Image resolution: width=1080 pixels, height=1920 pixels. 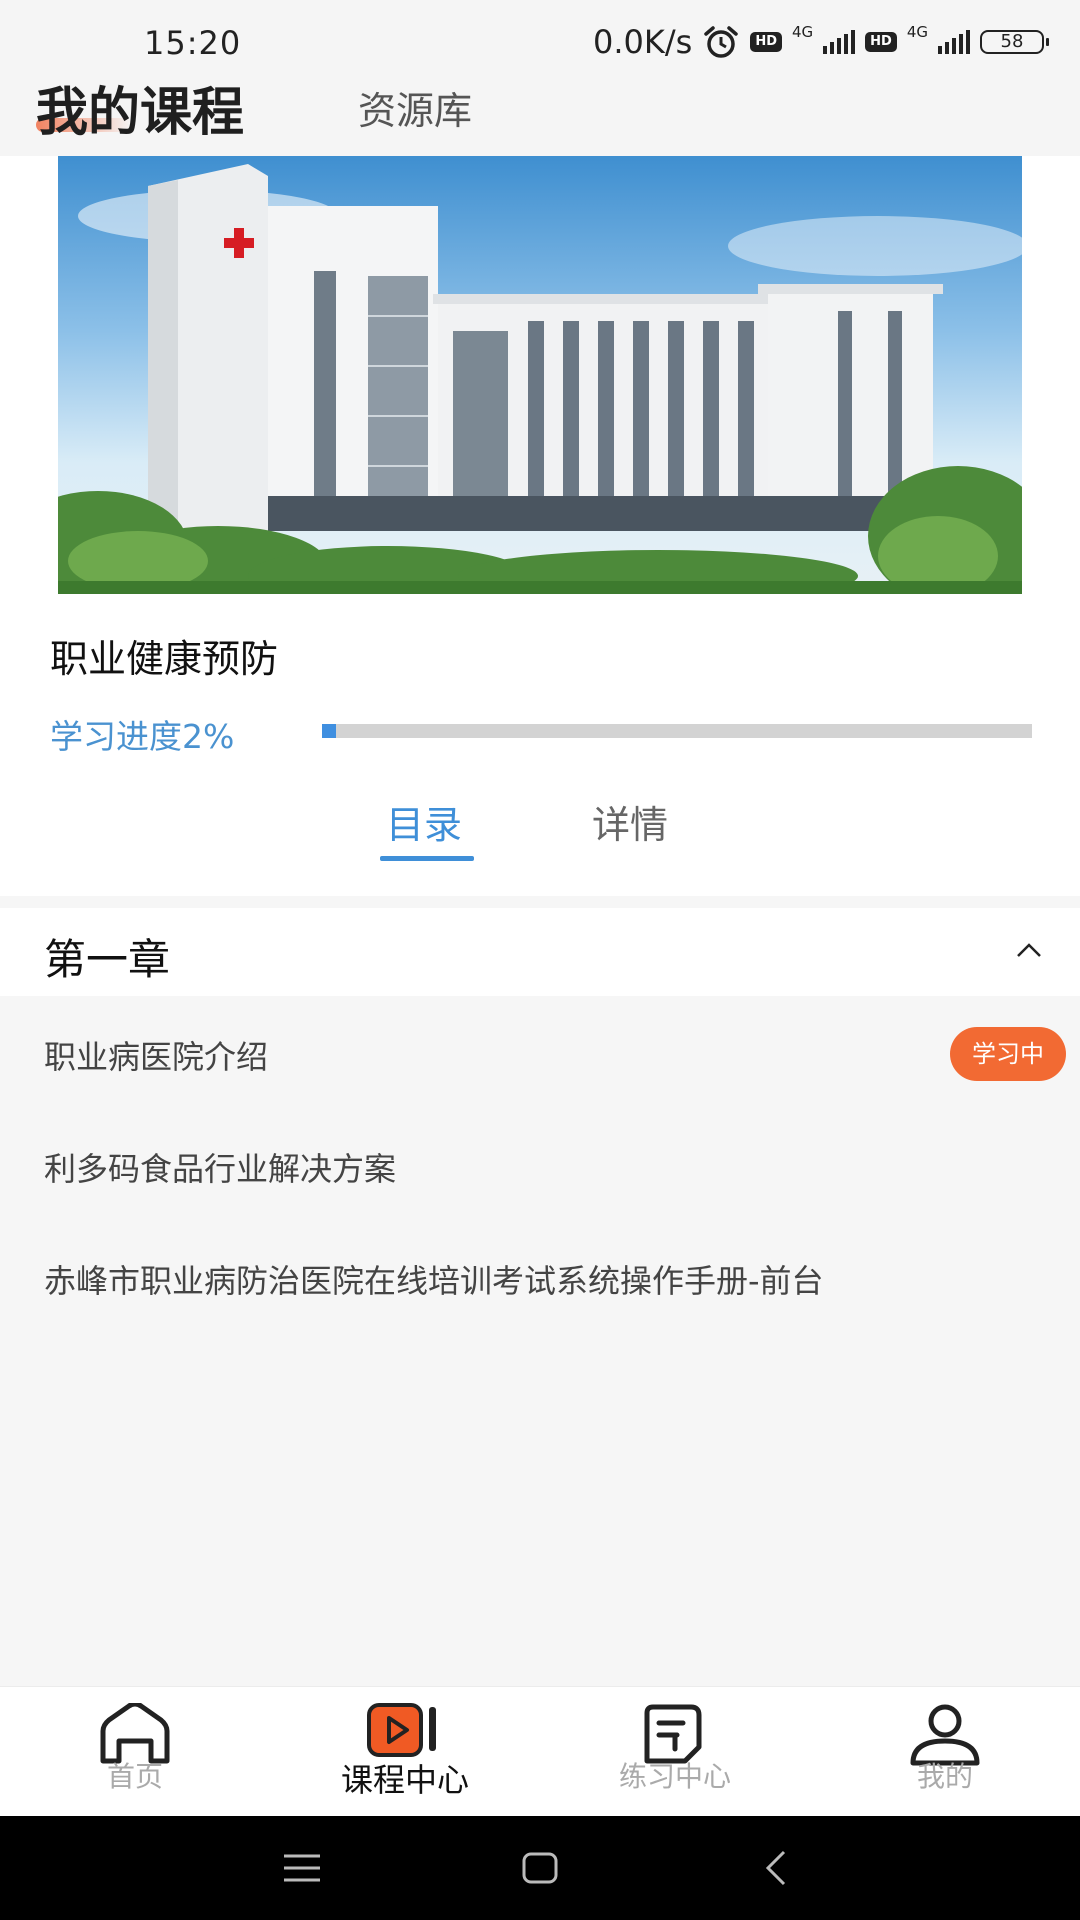 I want to click on tab-home: 首页, so click(x=135, y=1752).